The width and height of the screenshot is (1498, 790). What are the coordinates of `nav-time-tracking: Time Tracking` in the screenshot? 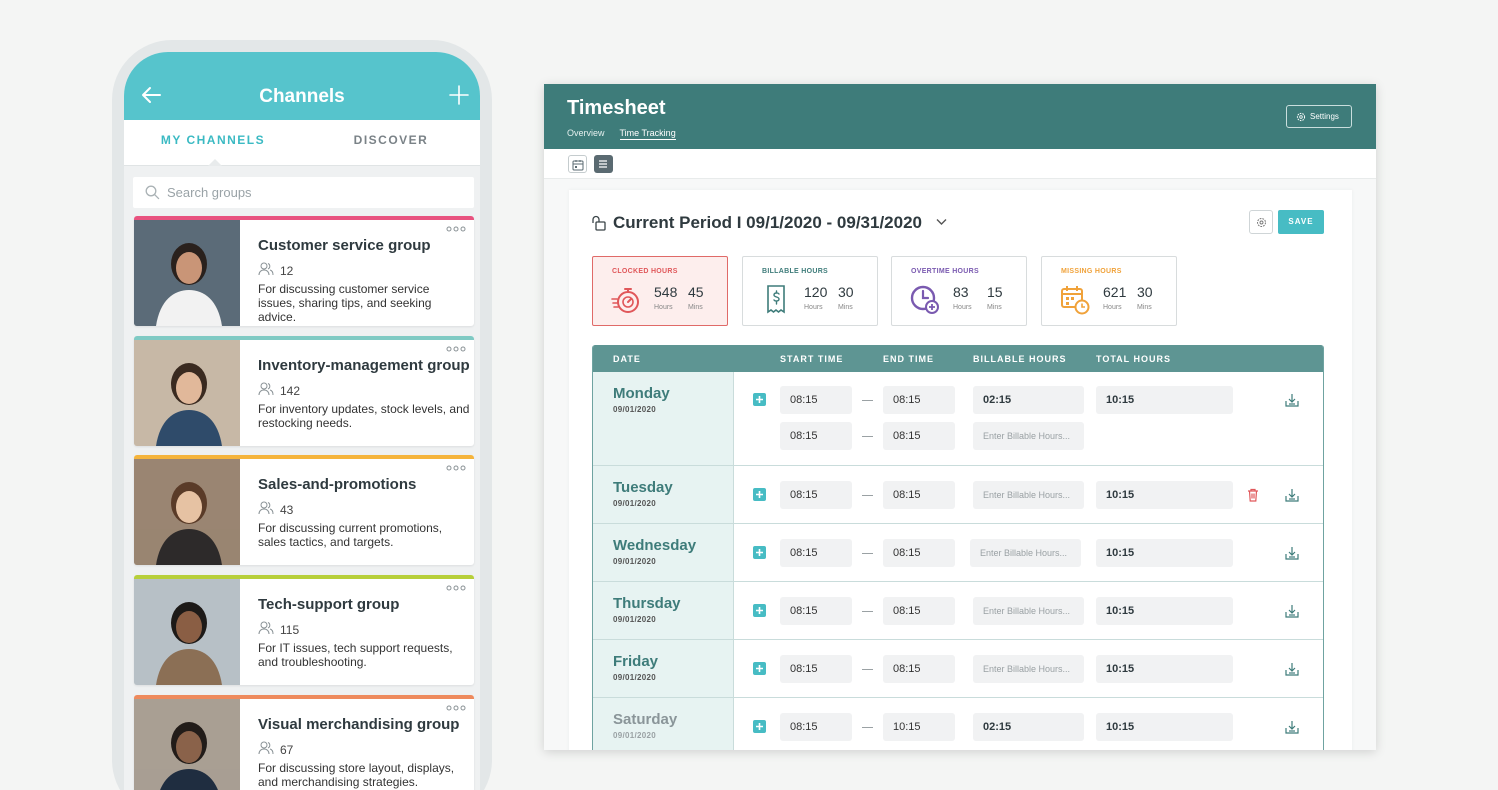 It's located at (647, 134).